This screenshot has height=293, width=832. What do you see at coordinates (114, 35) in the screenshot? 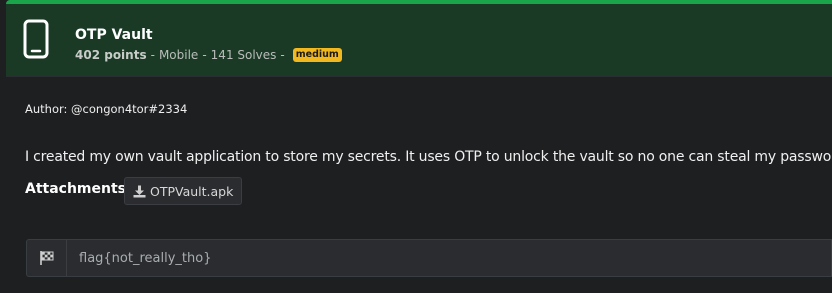
I see `challenge-title: OTP Vault` at bounding box center [114, 35].